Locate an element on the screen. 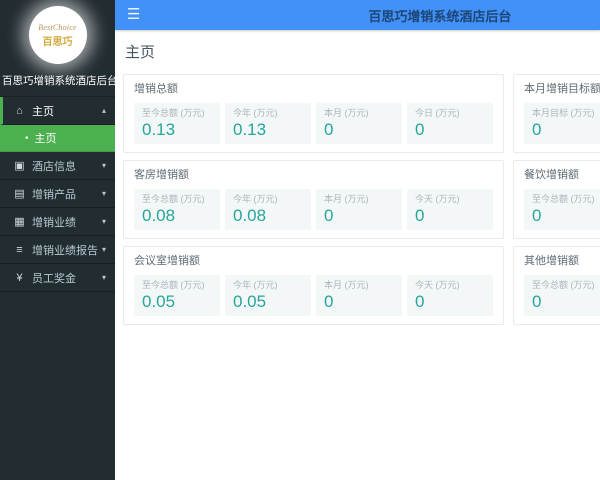 Image resolution: width=600 pixels, height=480 pixels. sidebar-item-employee-bonus: ¥ 员工奖金 ▾ is located at coordinates (57, 278).